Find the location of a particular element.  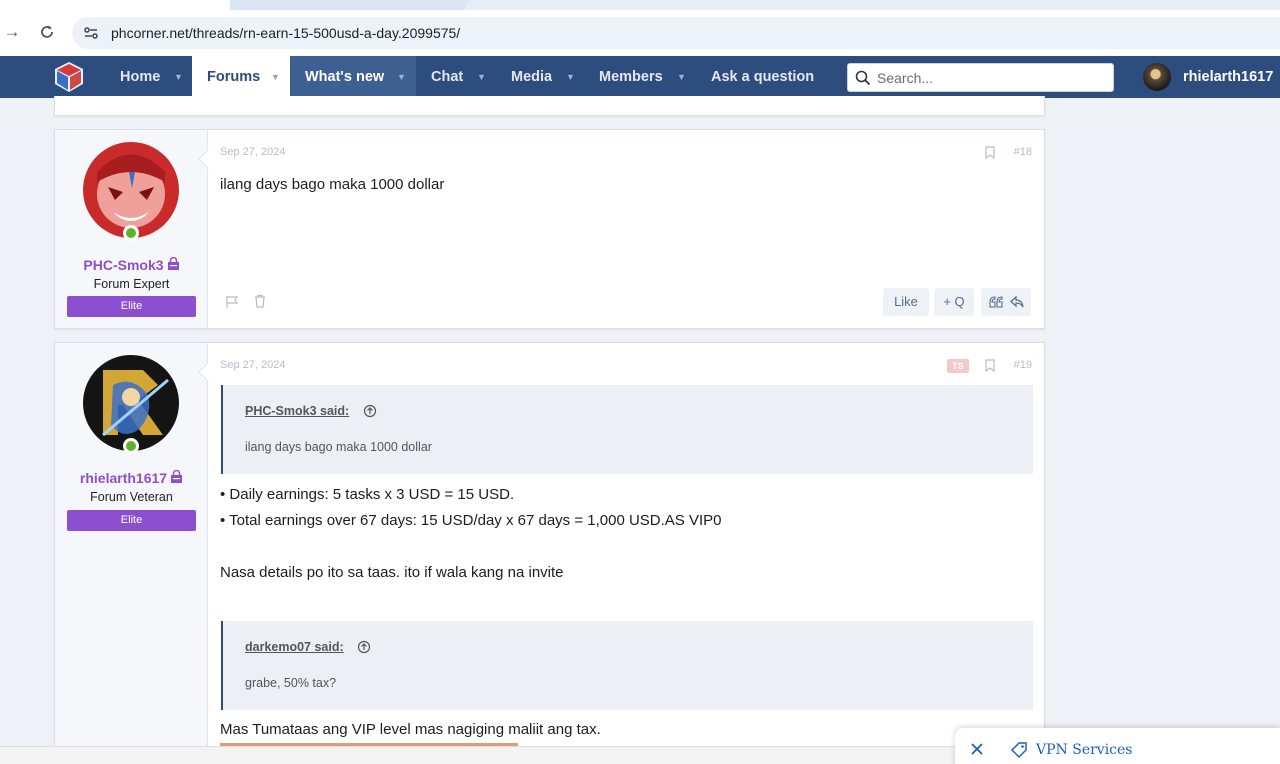

nav-members-label: Members is located at coordinates (631, 77).